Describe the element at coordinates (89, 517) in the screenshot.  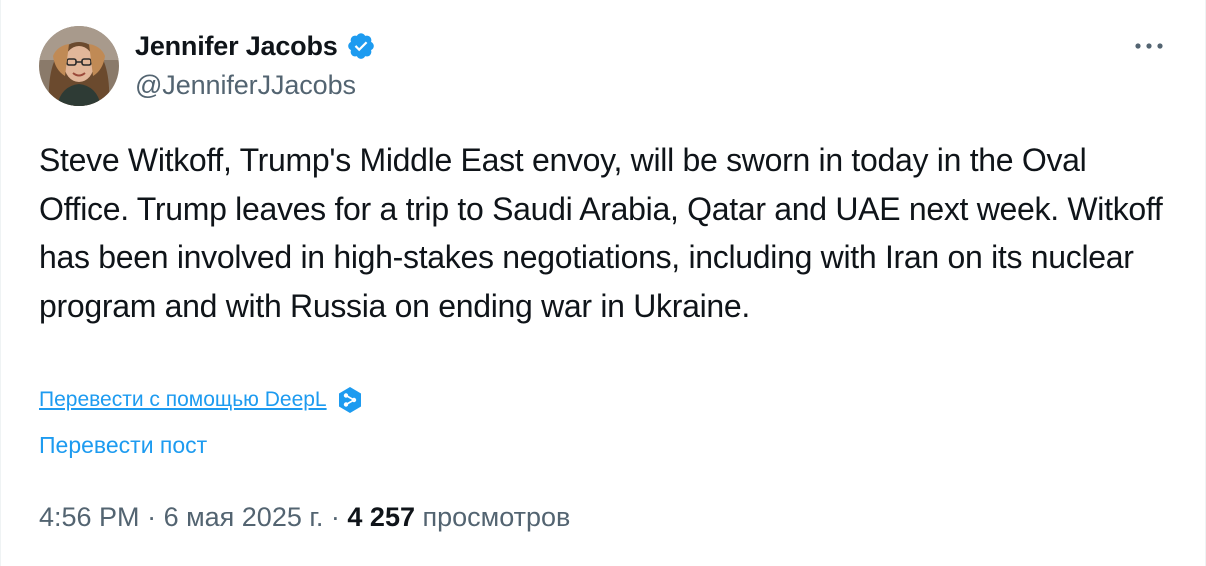
I see `tweet-time: 4:56 PM` at that location.